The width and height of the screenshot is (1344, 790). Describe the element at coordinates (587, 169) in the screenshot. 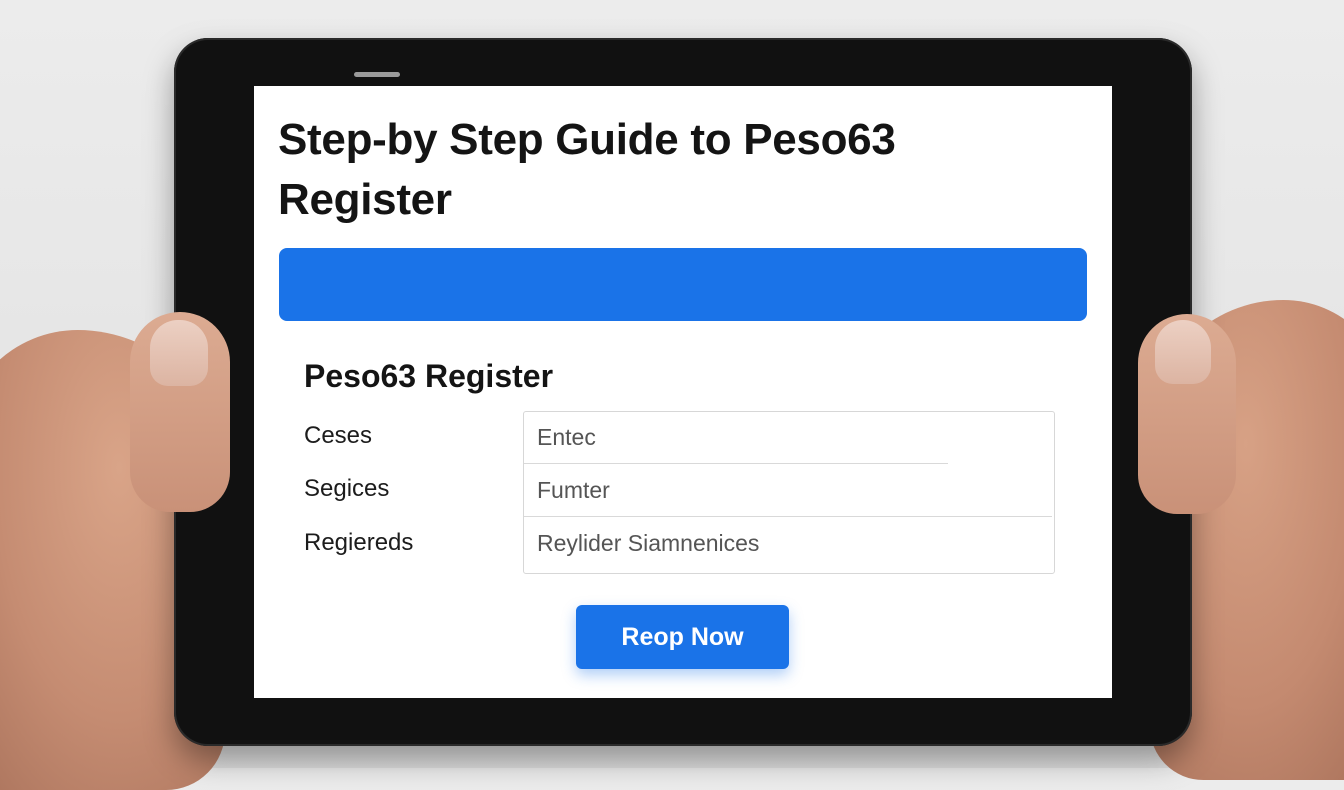

I see `page-title: Step-by Step Guide to Peso63 Register` at that location.